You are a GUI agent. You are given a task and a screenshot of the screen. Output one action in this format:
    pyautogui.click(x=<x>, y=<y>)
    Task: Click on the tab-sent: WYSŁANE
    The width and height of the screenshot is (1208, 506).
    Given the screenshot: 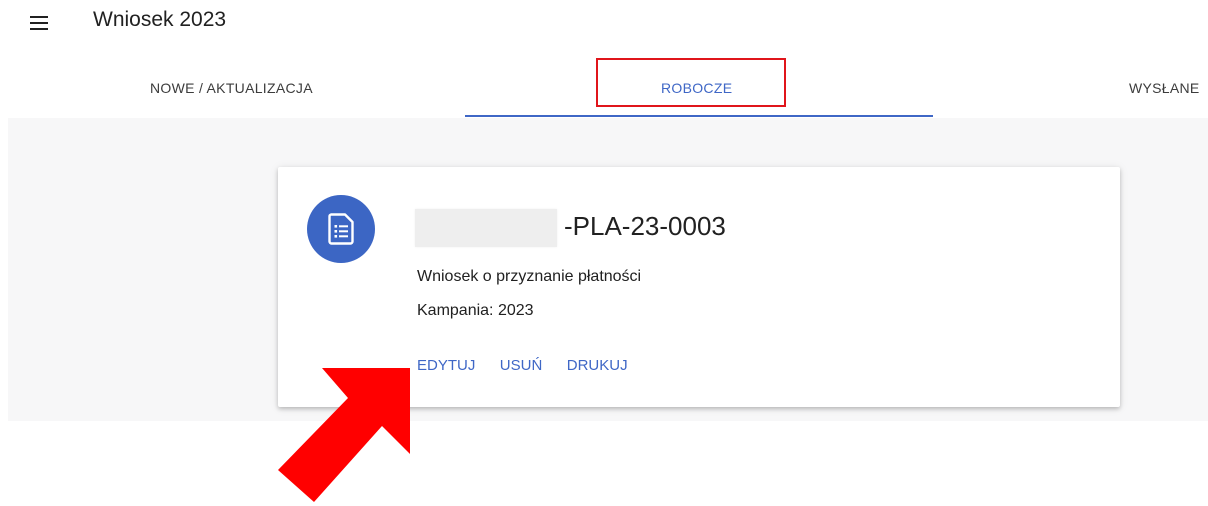 What is the action you would take?
    pyautogui.click(x=1164, y=88)
    